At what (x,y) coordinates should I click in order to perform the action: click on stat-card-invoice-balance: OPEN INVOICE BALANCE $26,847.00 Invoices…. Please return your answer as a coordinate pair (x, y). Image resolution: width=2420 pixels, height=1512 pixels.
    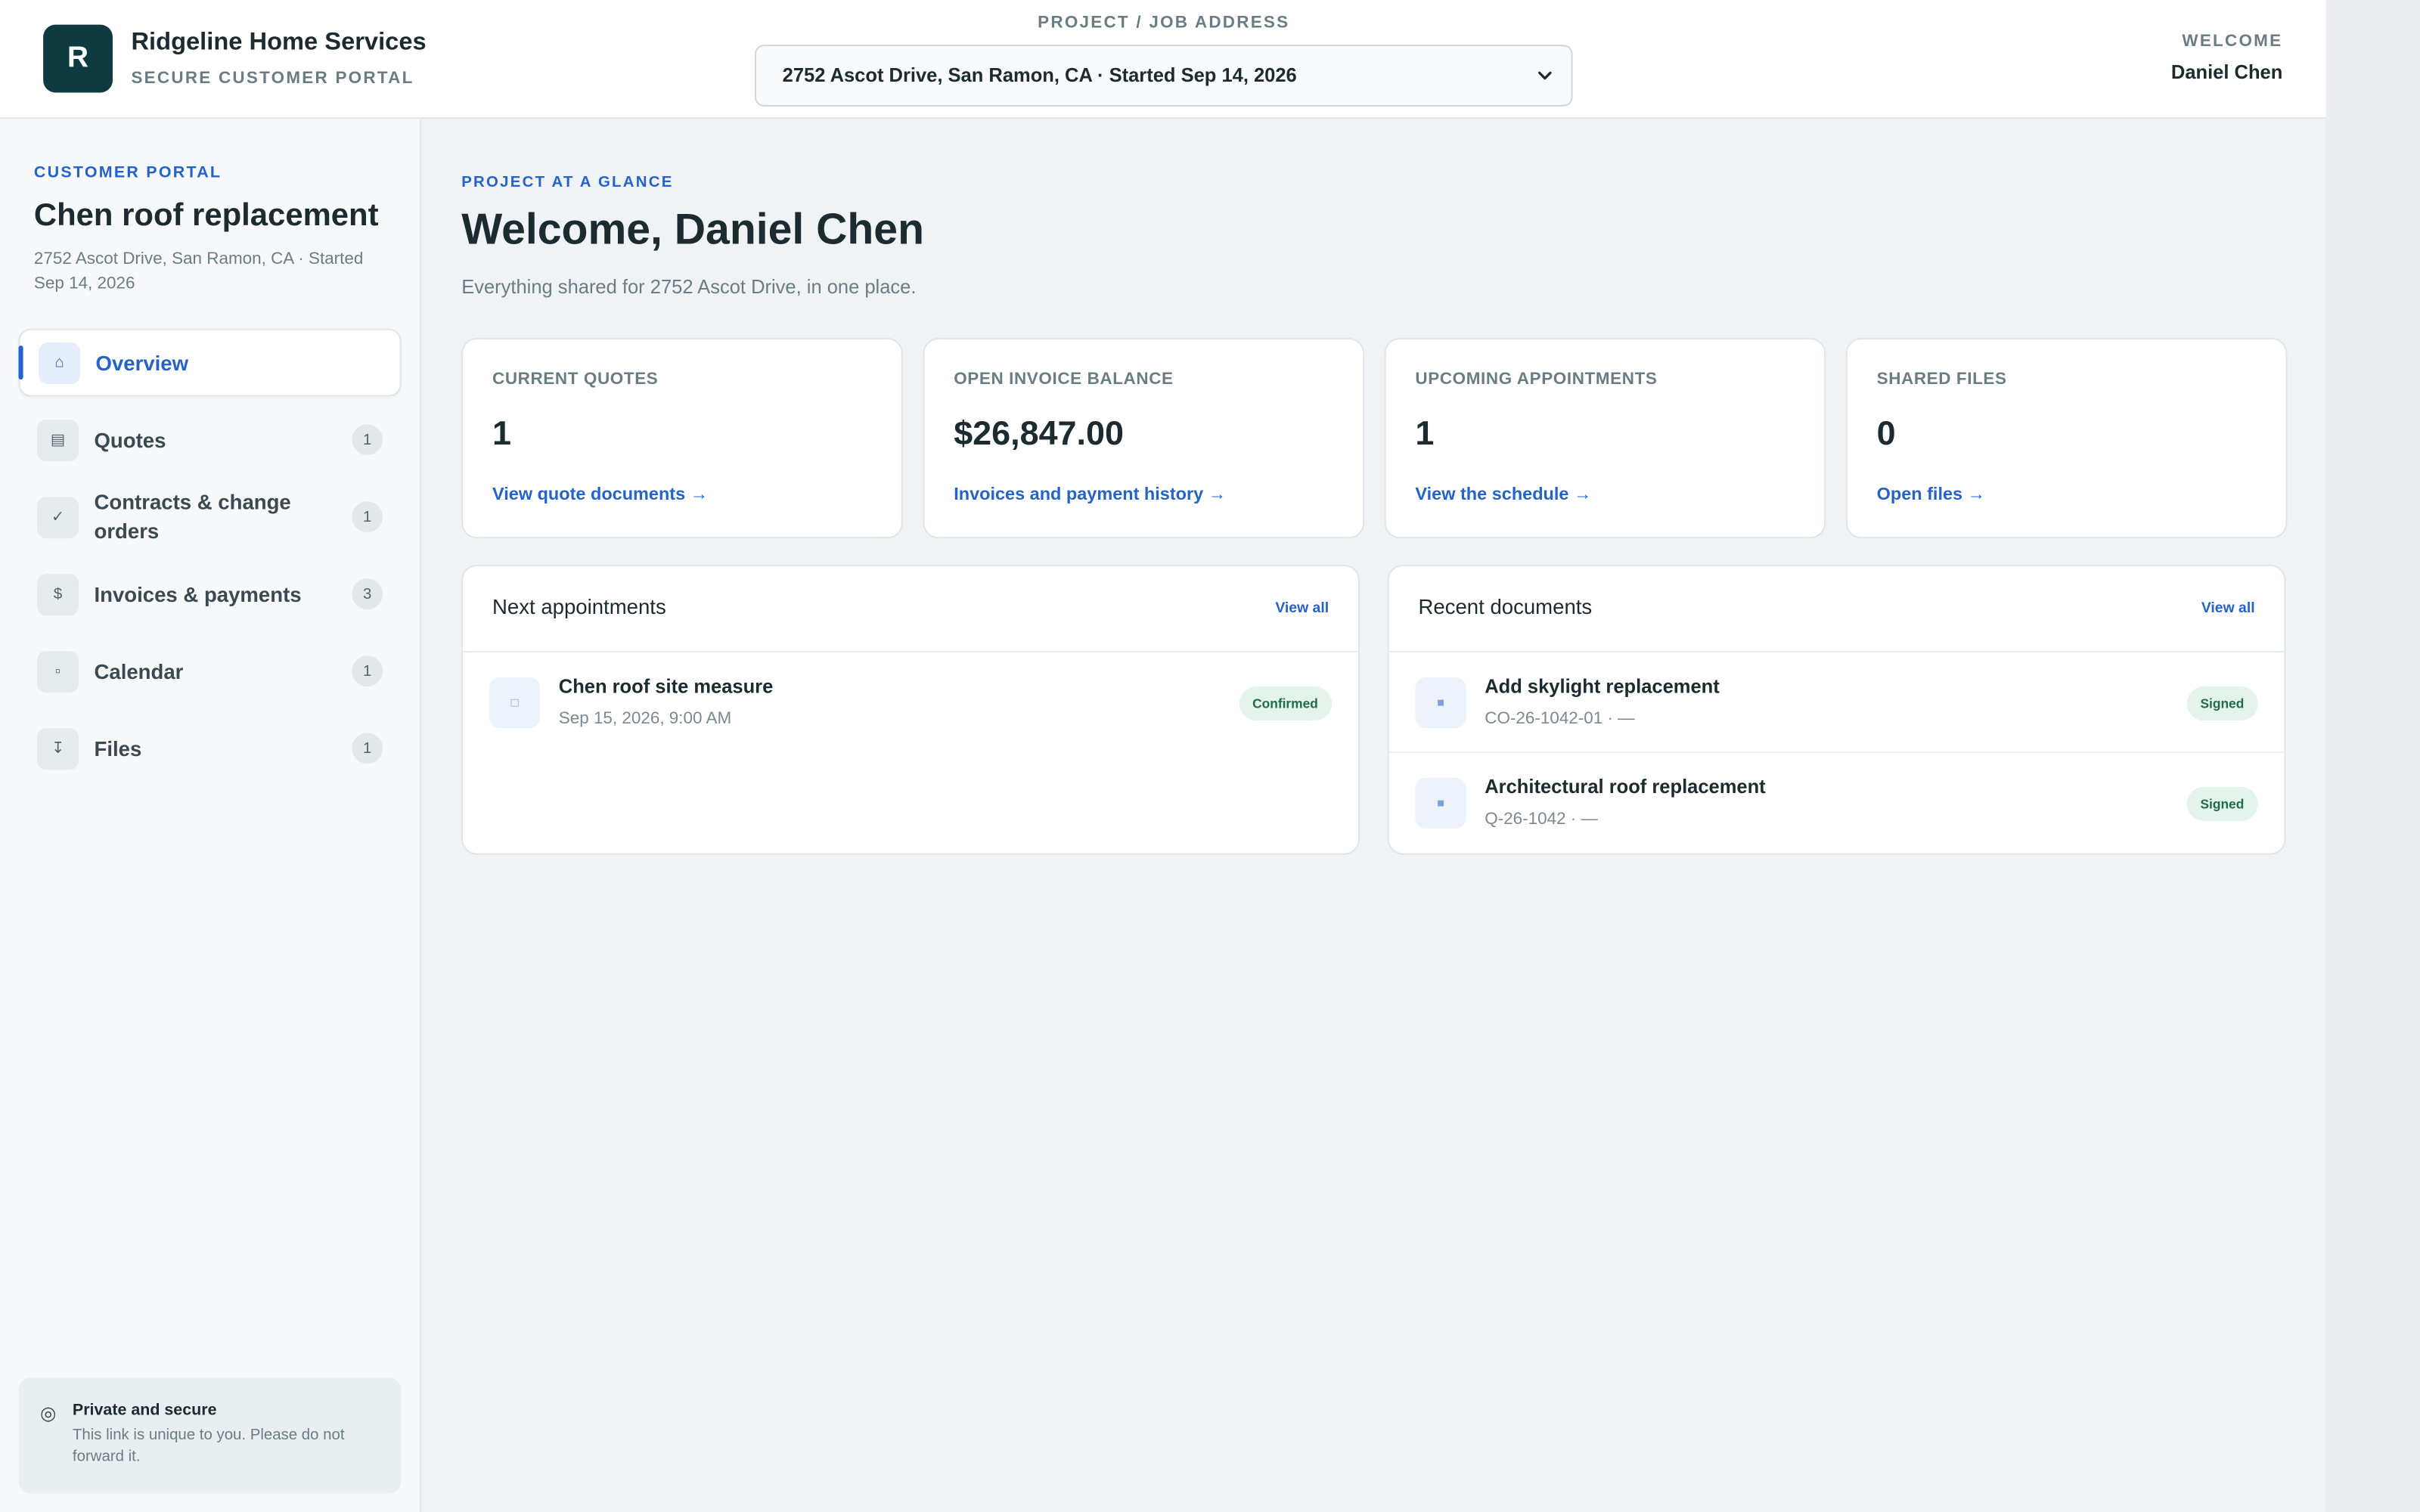
    Looking at the image, I should click on (1144, 438).